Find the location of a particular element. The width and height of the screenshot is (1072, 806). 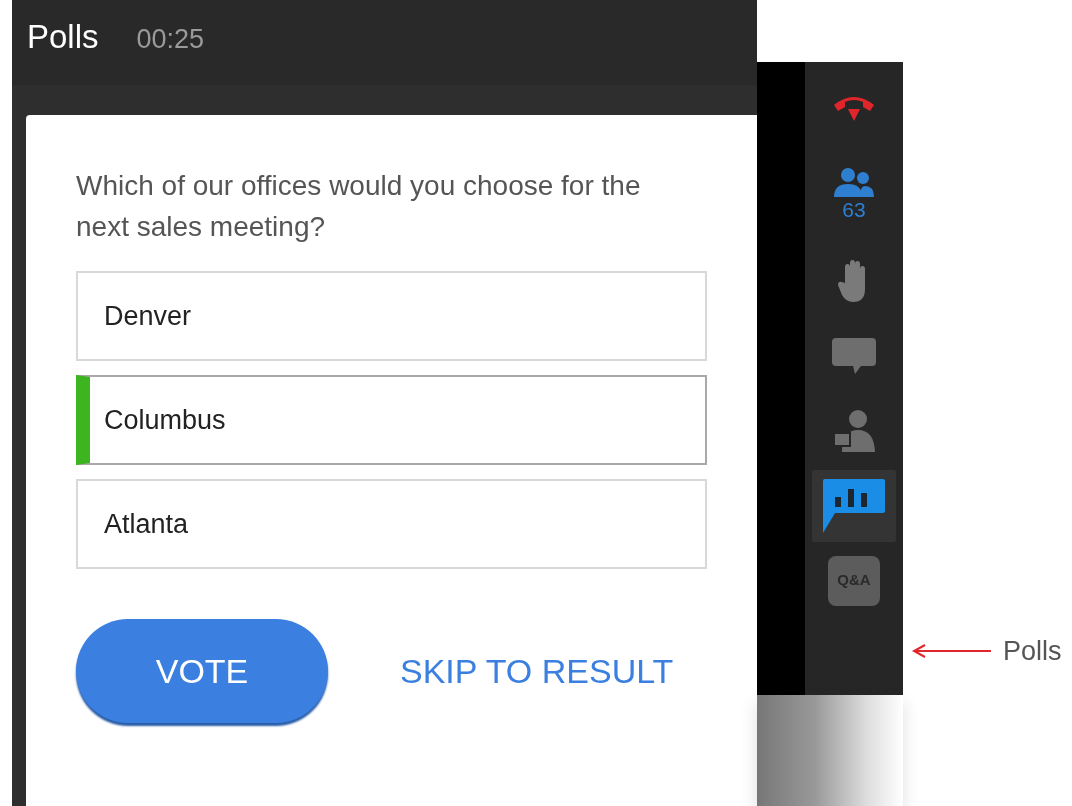

sidebar-button is located at coordinates (854, 505).